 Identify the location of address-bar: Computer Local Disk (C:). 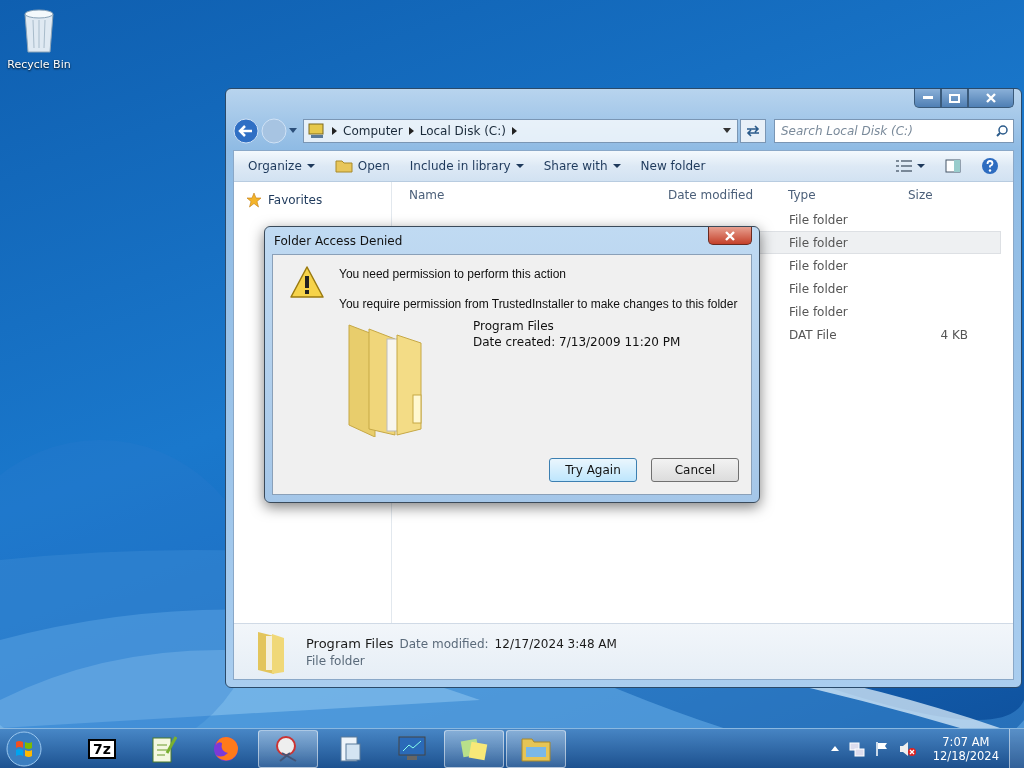
(520, 131).